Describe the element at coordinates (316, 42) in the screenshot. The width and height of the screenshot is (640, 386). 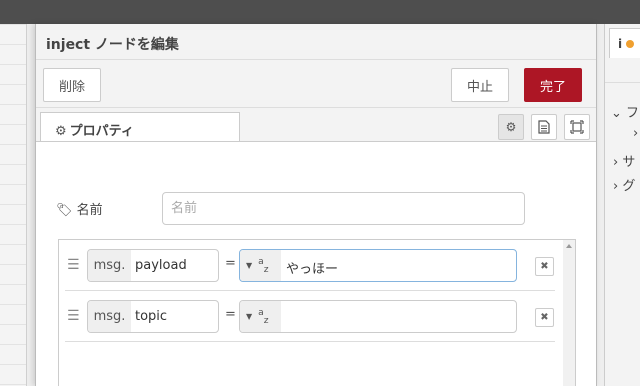
I see `tray-title: inject ノードを編集` at that location.